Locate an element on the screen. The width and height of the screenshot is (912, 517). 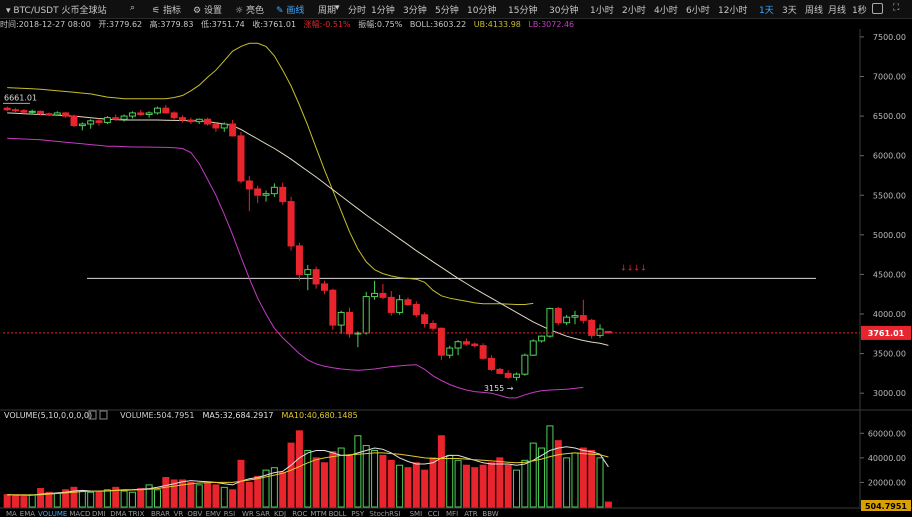
indicator-tab-dmi: DMI is located at coordinates (99, 513).